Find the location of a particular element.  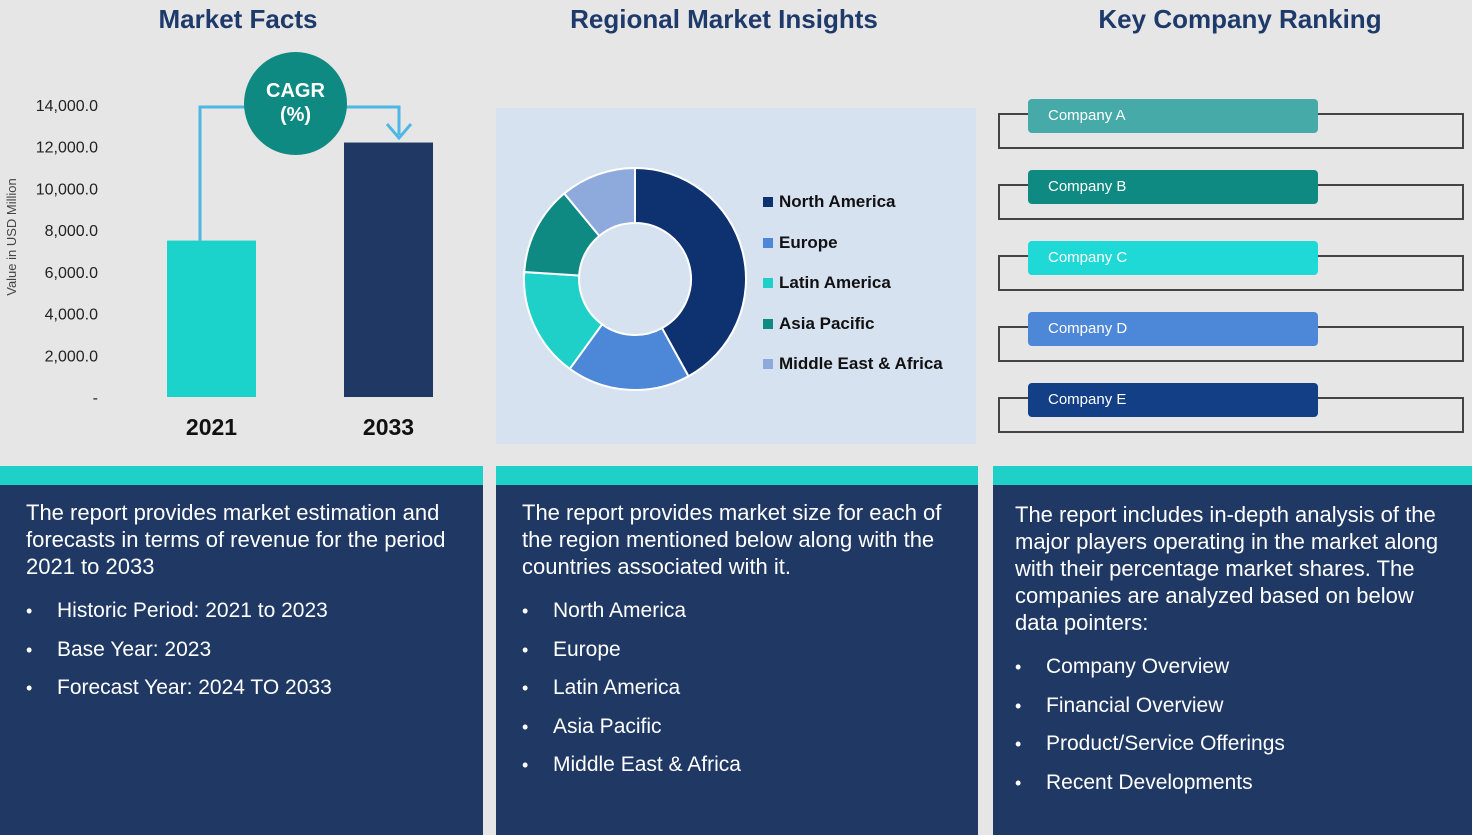

list-item: Recent Developments is located at coordinates (1243, 783).